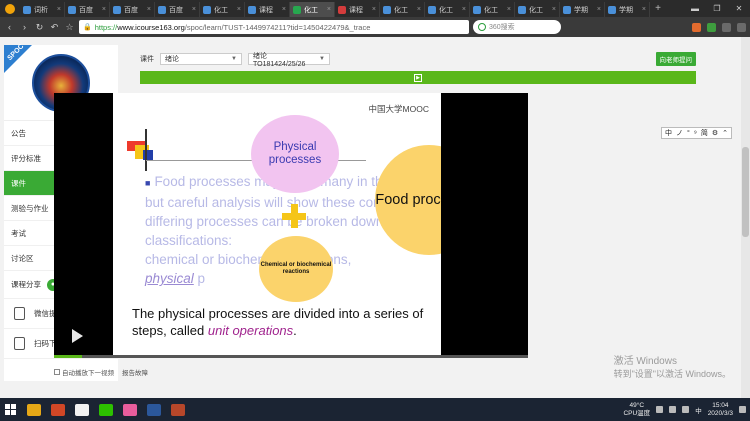 Image resolution: width=750 pixels, height=421 pixels. Describe the element at coordinates (295, 154) in the screenshot. I see `physical-processes-bubble: Physical processes` at that location.